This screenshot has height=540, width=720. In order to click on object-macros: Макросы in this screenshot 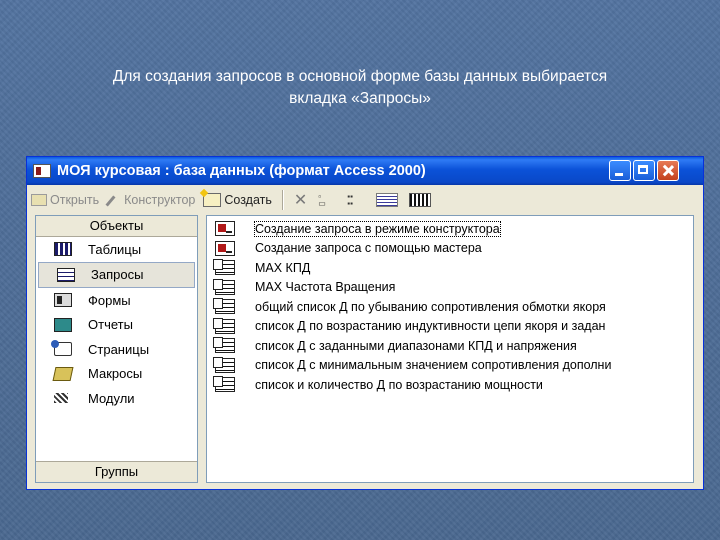, I will do `click(116, 374)`.